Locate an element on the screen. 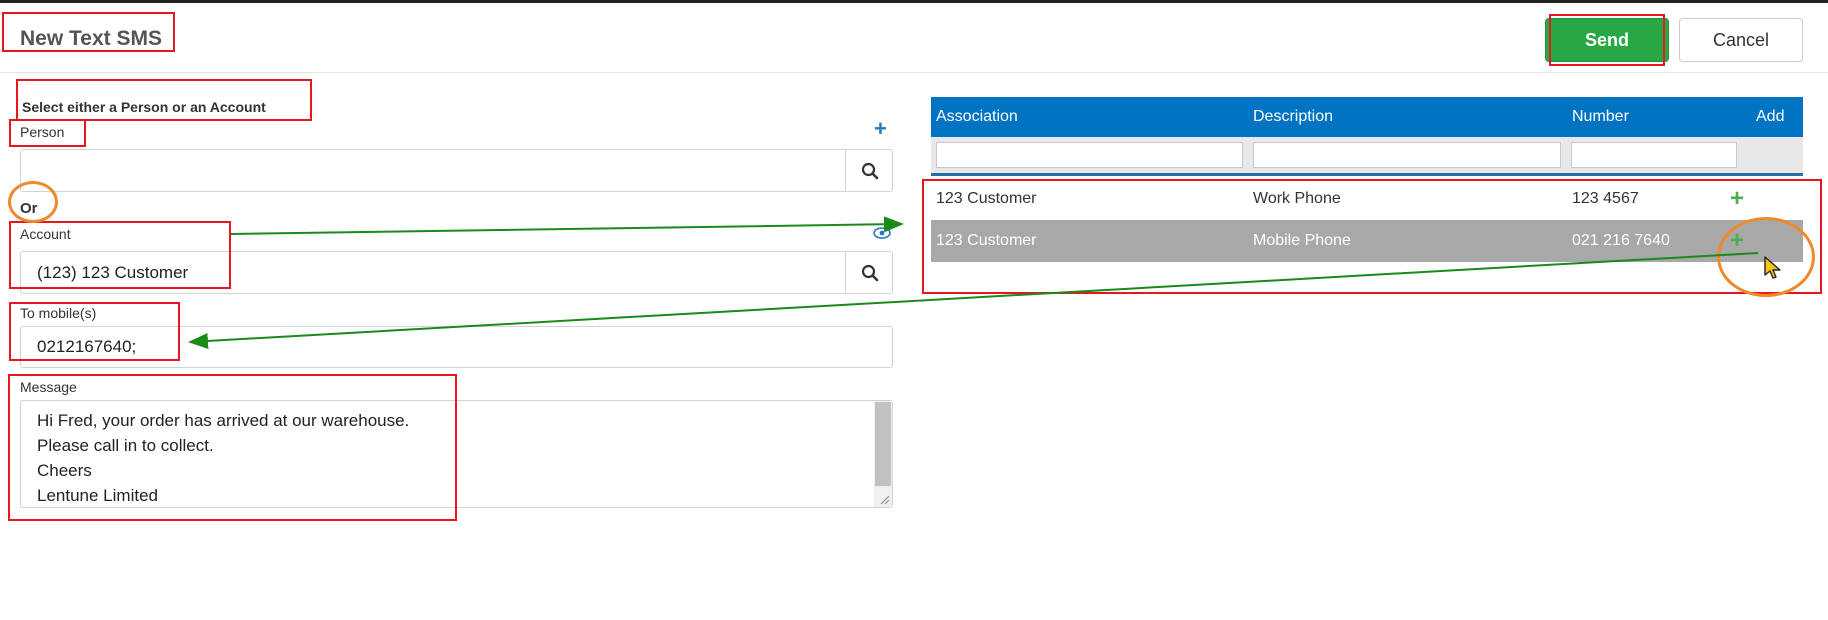 This screenshot has width=1828, height=620. cursor-icon is located at coordinates (1772, 267).